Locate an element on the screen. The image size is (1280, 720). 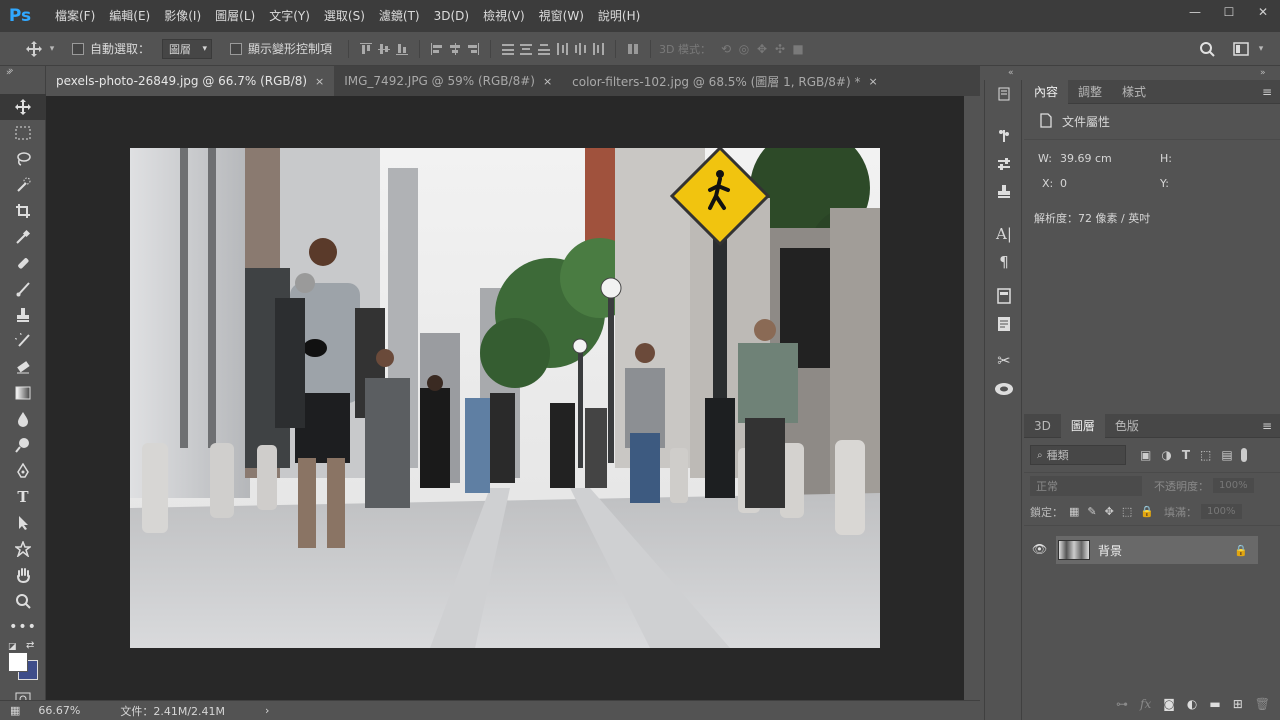
character-icon: A| is located at coordinates (1004, 234).